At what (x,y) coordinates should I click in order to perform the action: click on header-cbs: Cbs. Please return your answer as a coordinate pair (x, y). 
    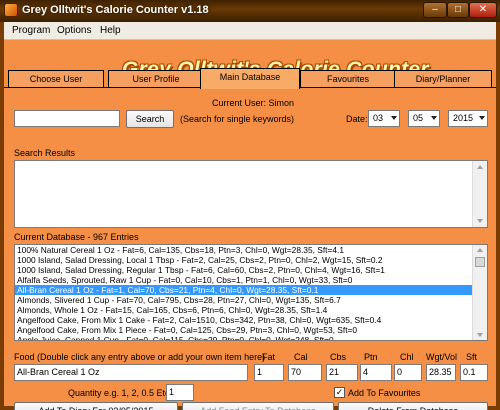
    Looking at the image, I should click on (338, 357).